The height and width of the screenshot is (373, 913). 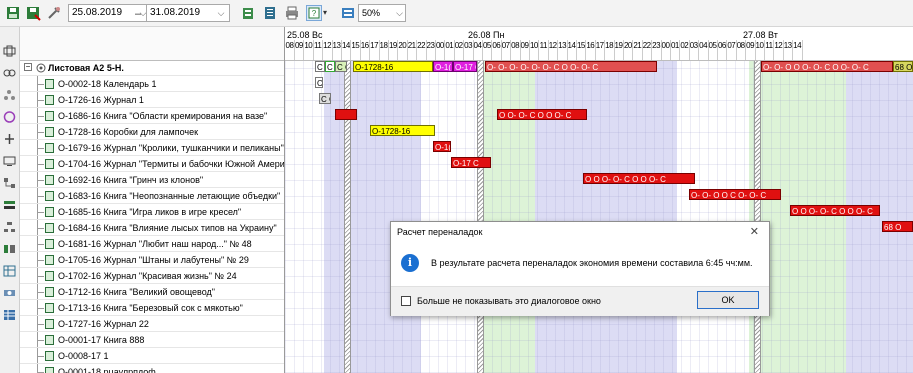 I want to click on machine-icon, so click(x=9, y=293).